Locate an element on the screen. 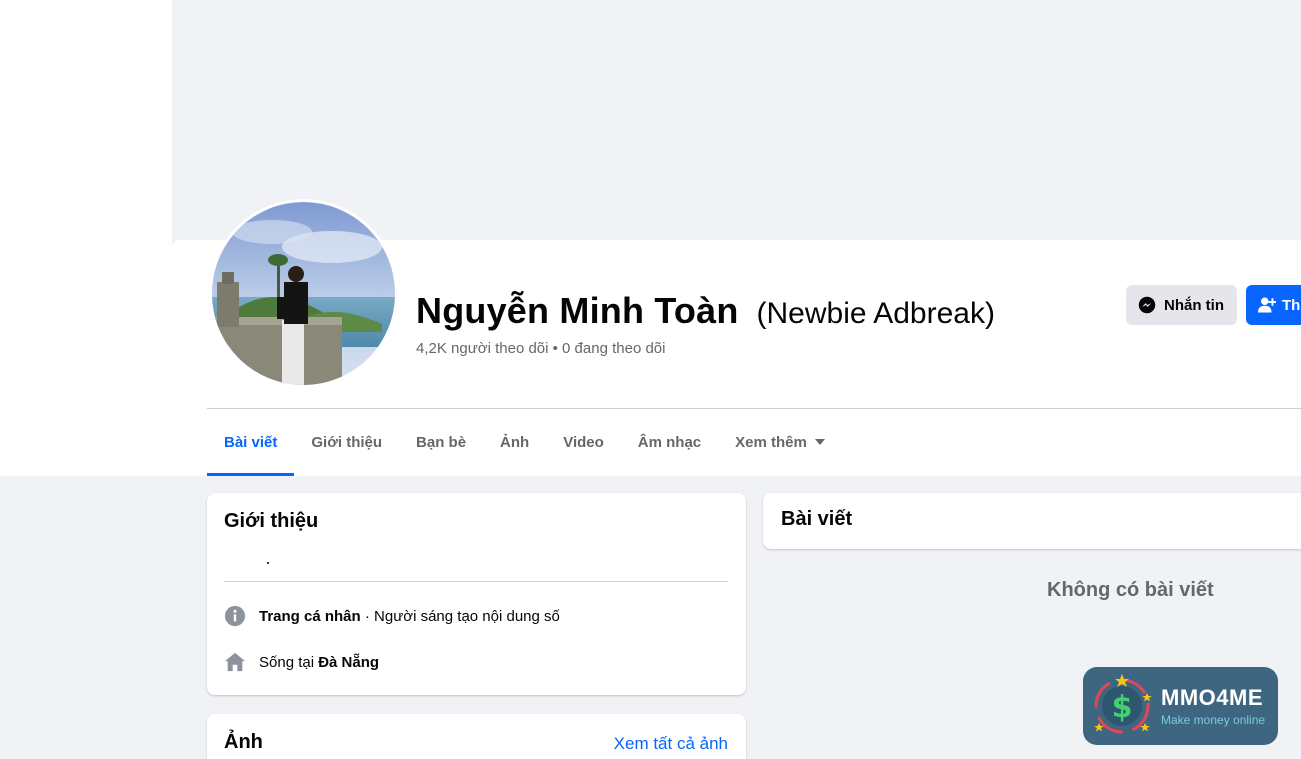 The width and height of the screenshot is (1301, 759). tab-label: Video is located at coordinates (583, 442).